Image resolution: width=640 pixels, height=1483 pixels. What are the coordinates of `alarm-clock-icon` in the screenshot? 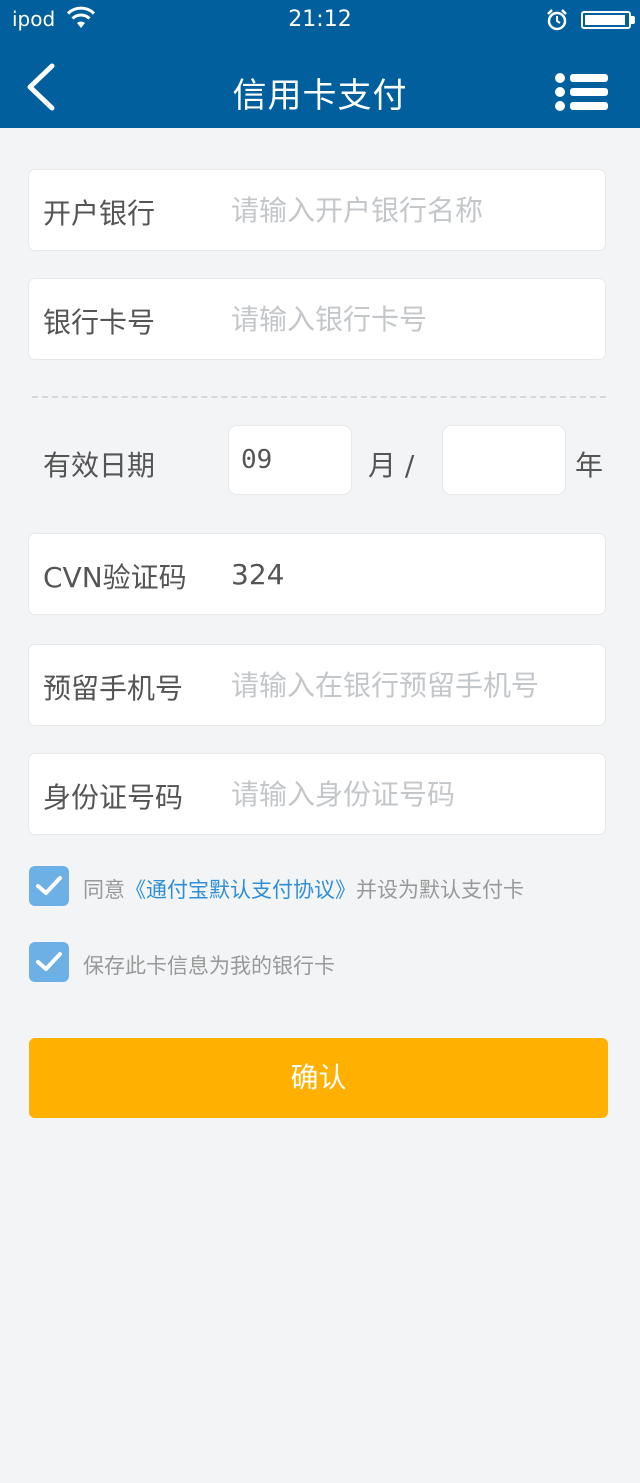 It's located at (557, 20).